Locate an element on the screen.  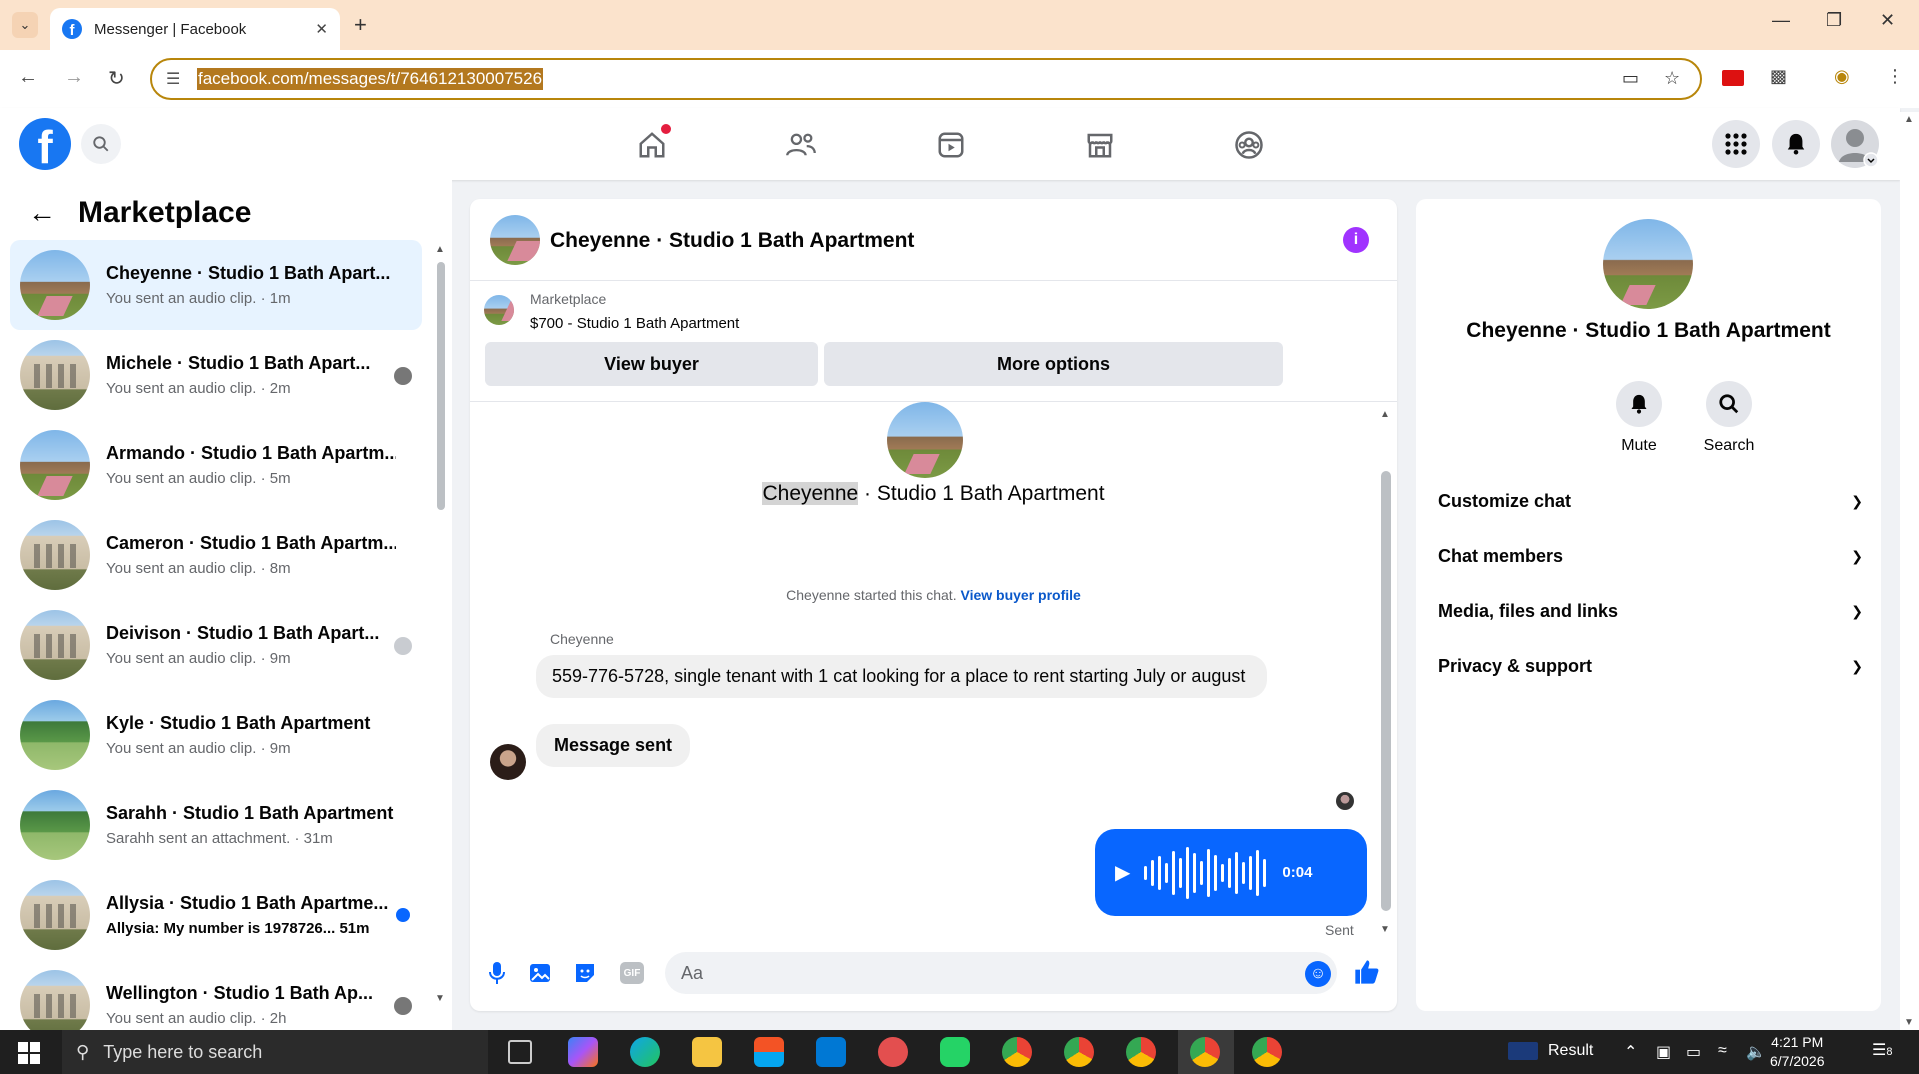
browser-tab-strip: ⌄ f Messenger | Facebook ✕ + — ❐ ✕ is located at coordinates (959, 25).